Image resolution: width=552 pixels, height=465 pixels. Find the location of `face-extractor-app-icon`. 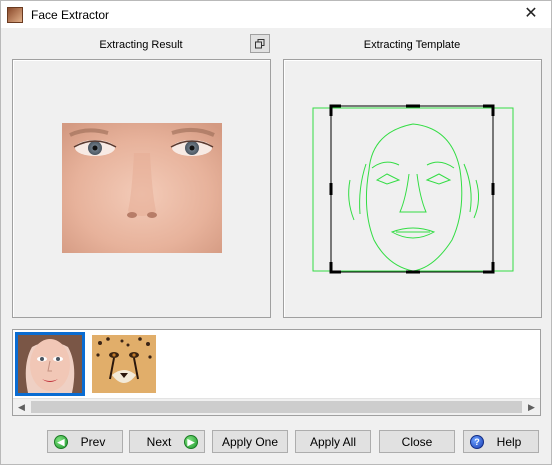

face-extractor-app-icon is located at coordinates (15, 14).